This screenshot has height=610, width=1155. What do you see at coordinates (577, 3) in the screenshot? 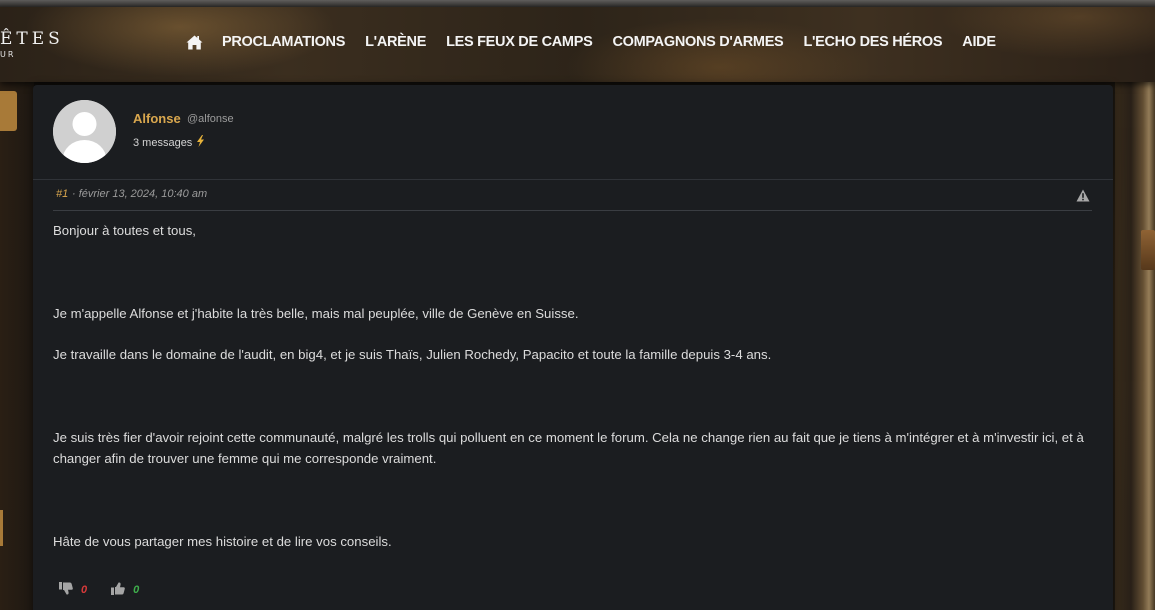
I see `browser-top-strip` at bounding box center [577, 3].